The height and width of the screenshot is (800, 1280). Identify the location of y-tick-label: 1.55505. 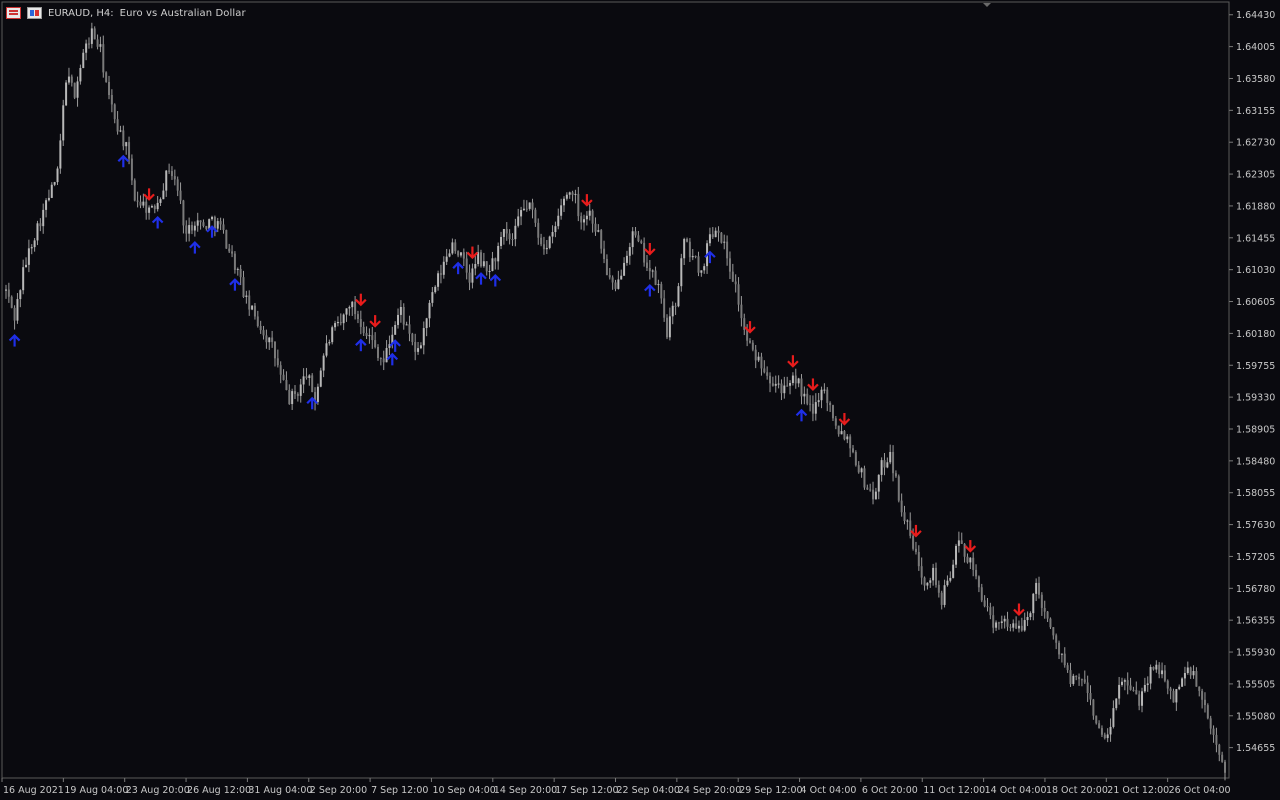
(1255, 684).